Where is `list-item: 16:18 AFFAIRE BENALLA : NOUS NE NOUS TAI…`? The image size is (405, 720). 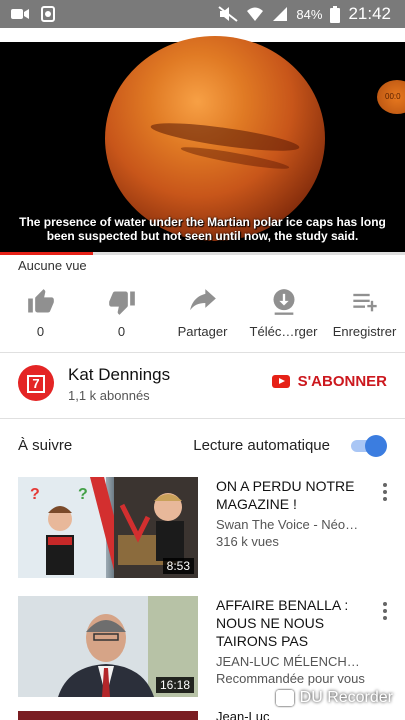 list-item: 16:18 AFFAIRE BENALLA : NOUS NE NOUS TAI… is located at coordinates (202, 648).